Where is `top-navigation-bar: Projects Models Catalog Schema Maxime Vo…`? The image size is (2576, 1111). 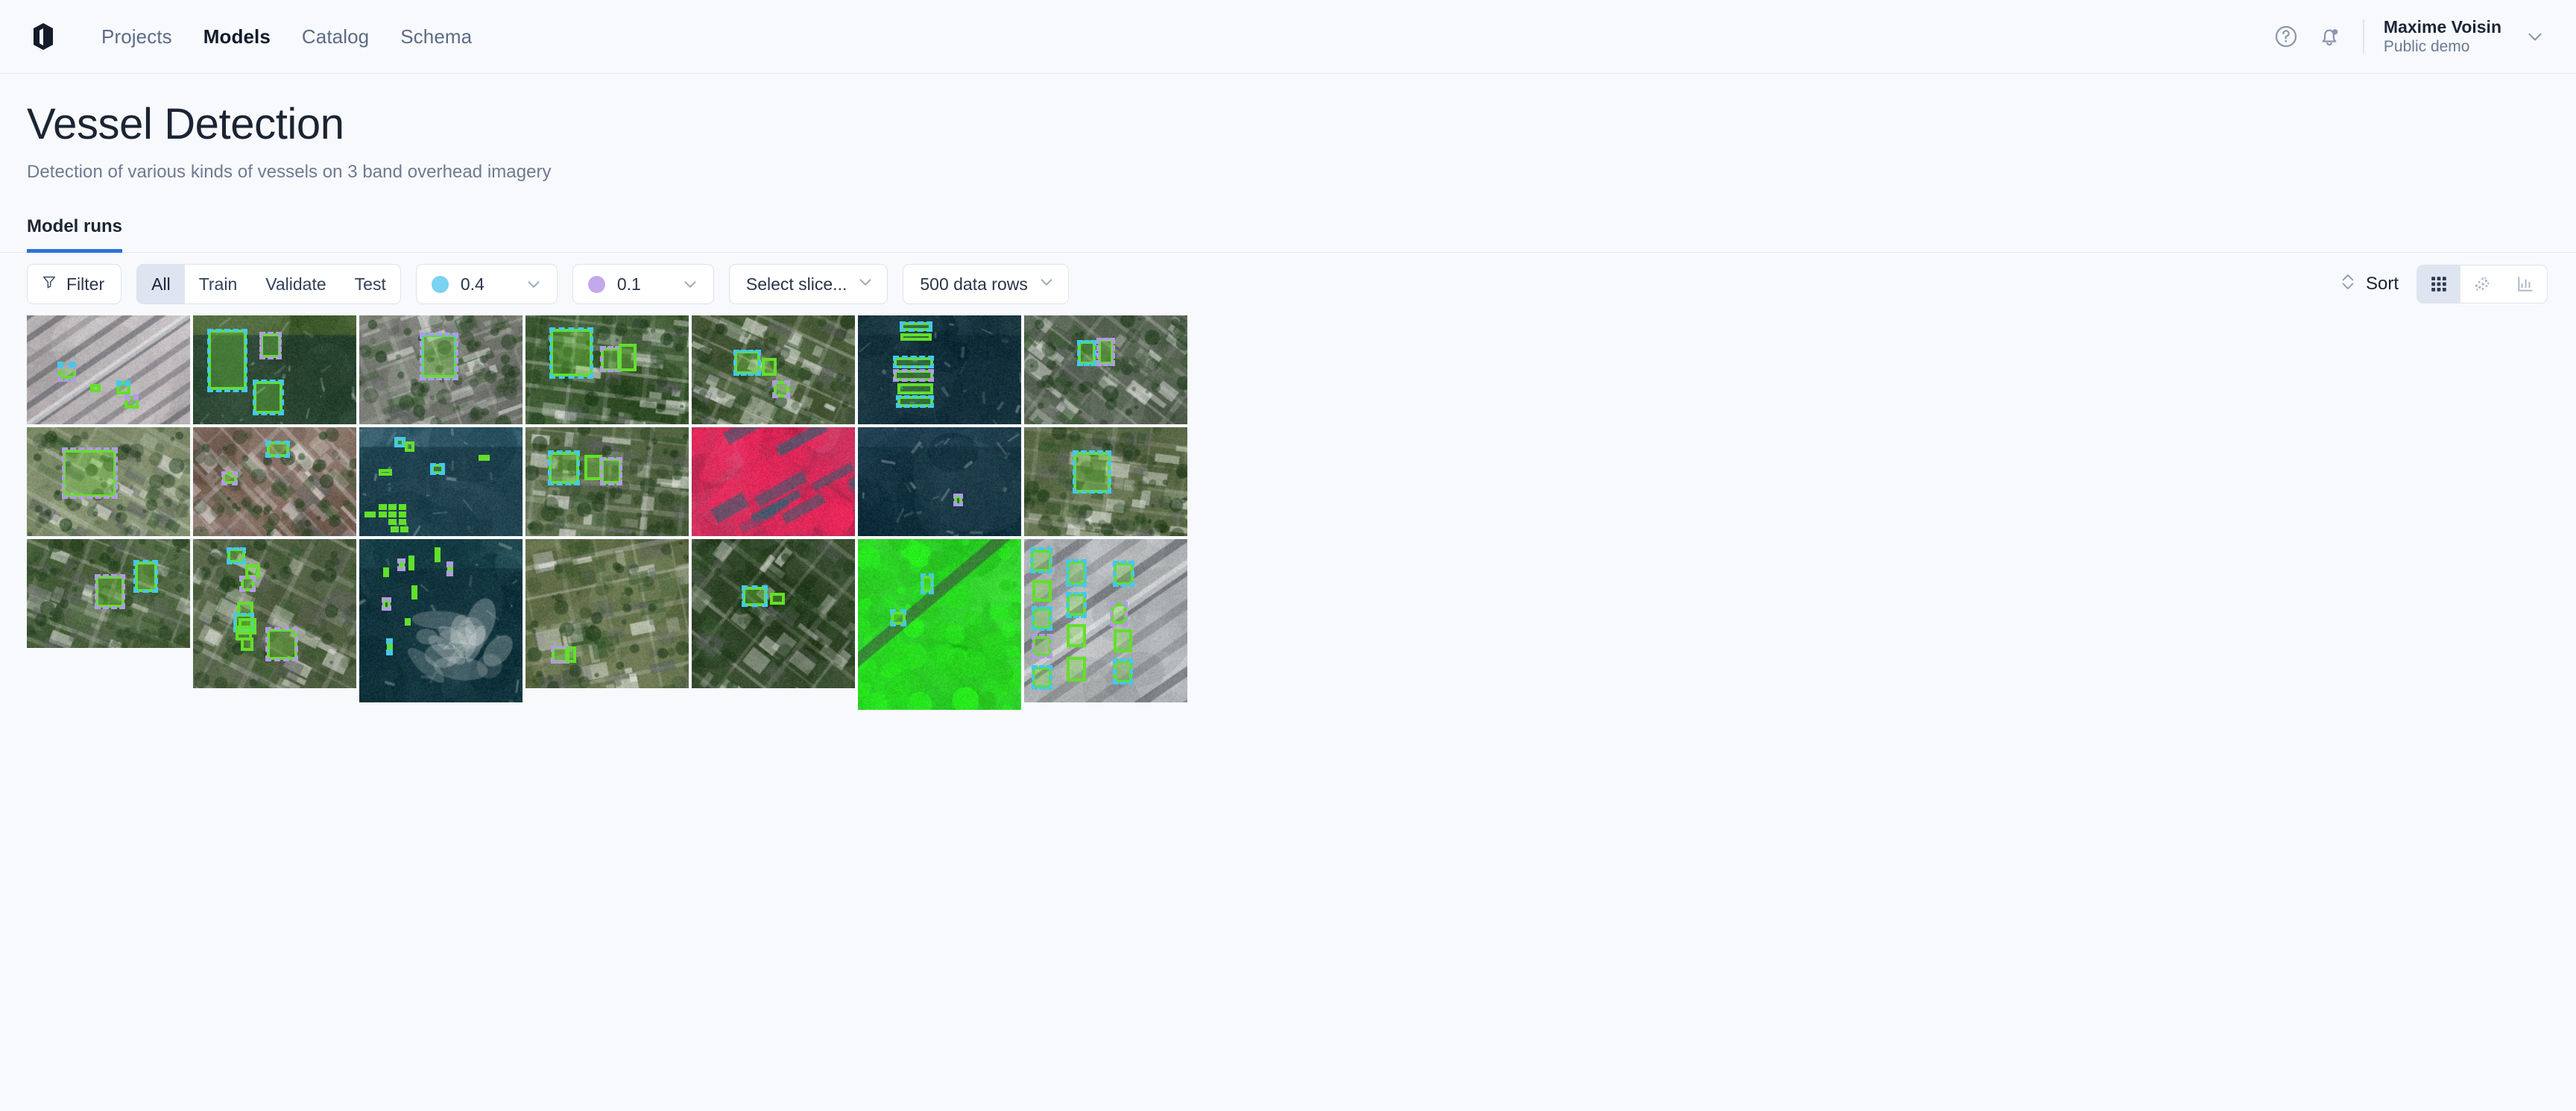
top-navigation-bar: Projects Models Catalog Schema Maxime Vo… is located at coordinates (1288, 37).